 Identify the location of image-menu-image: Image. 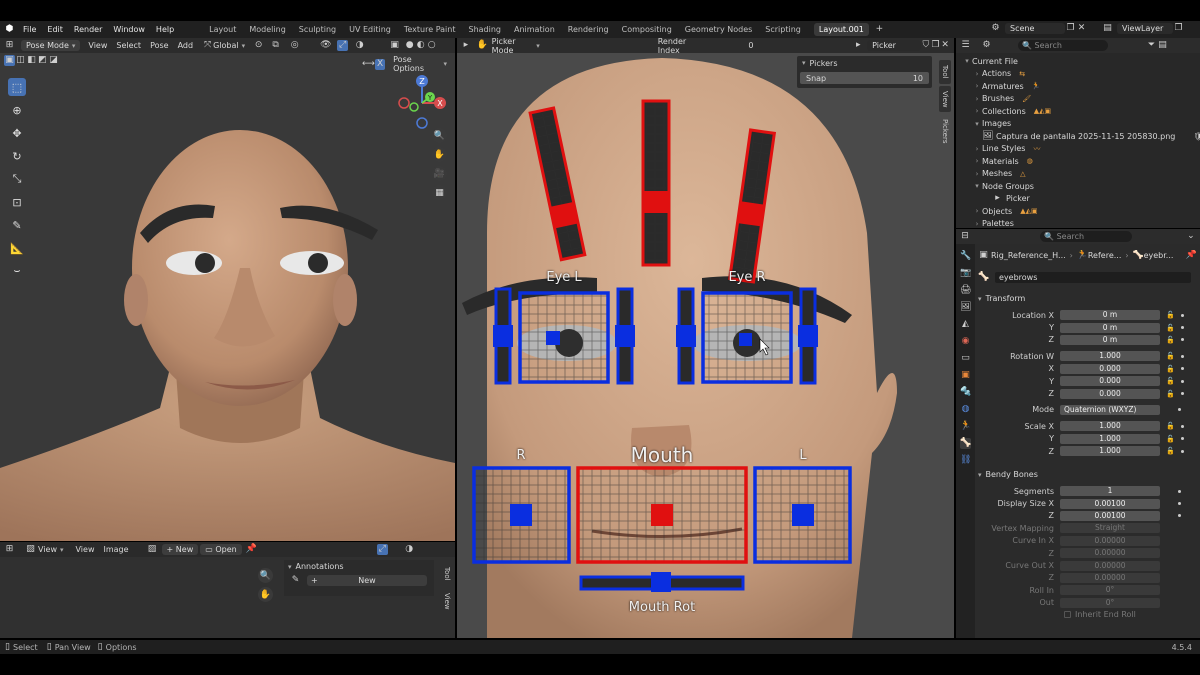
(115, 549).